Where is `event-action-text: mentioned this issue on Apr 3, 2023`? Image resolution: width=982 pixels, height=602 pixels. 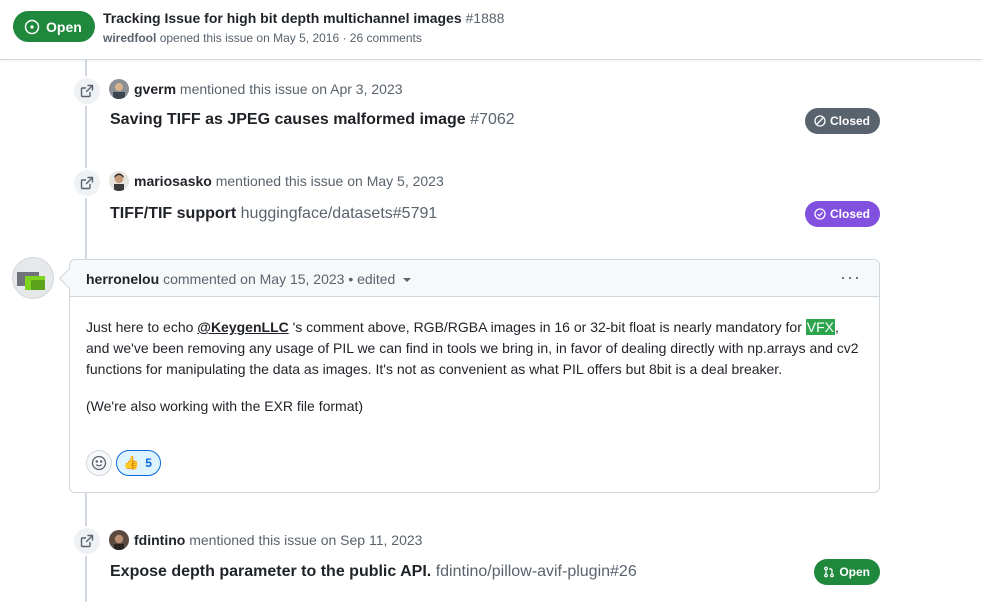
event-action-text: mentioned this issue on Apr 3, 2023 is located at coordinates (291, 89).